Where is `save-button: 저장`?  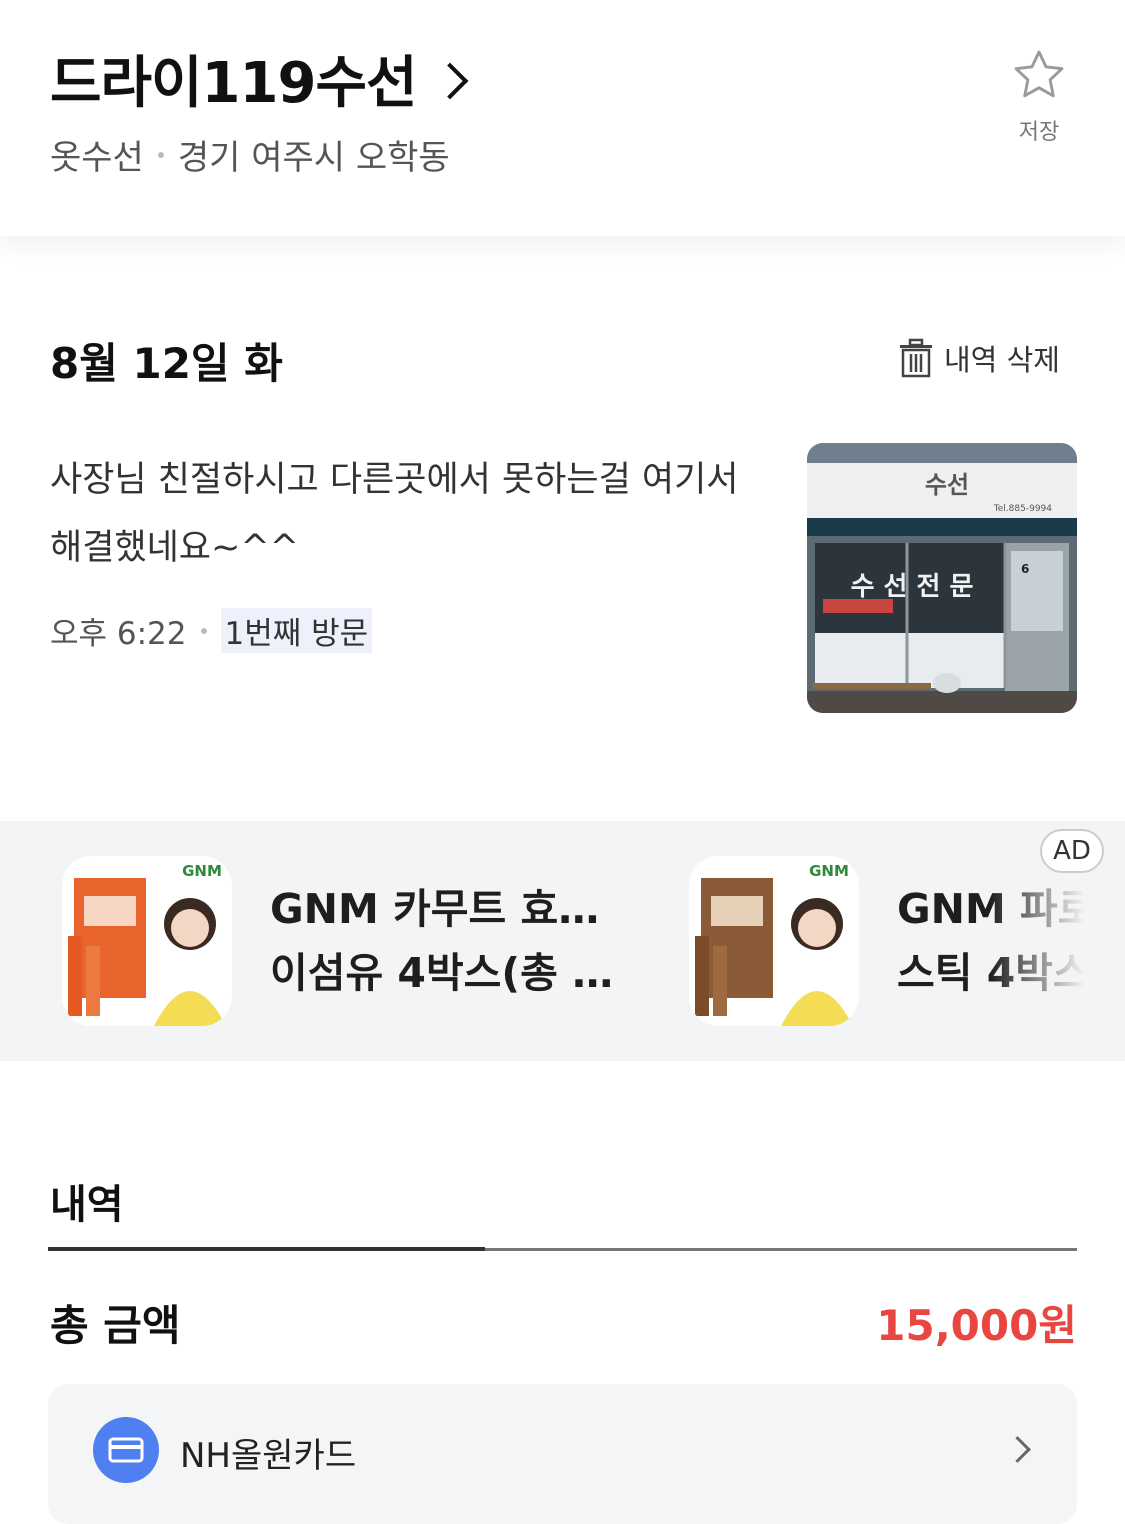
save-button: 저장 is located at coordinates (1039, 96).